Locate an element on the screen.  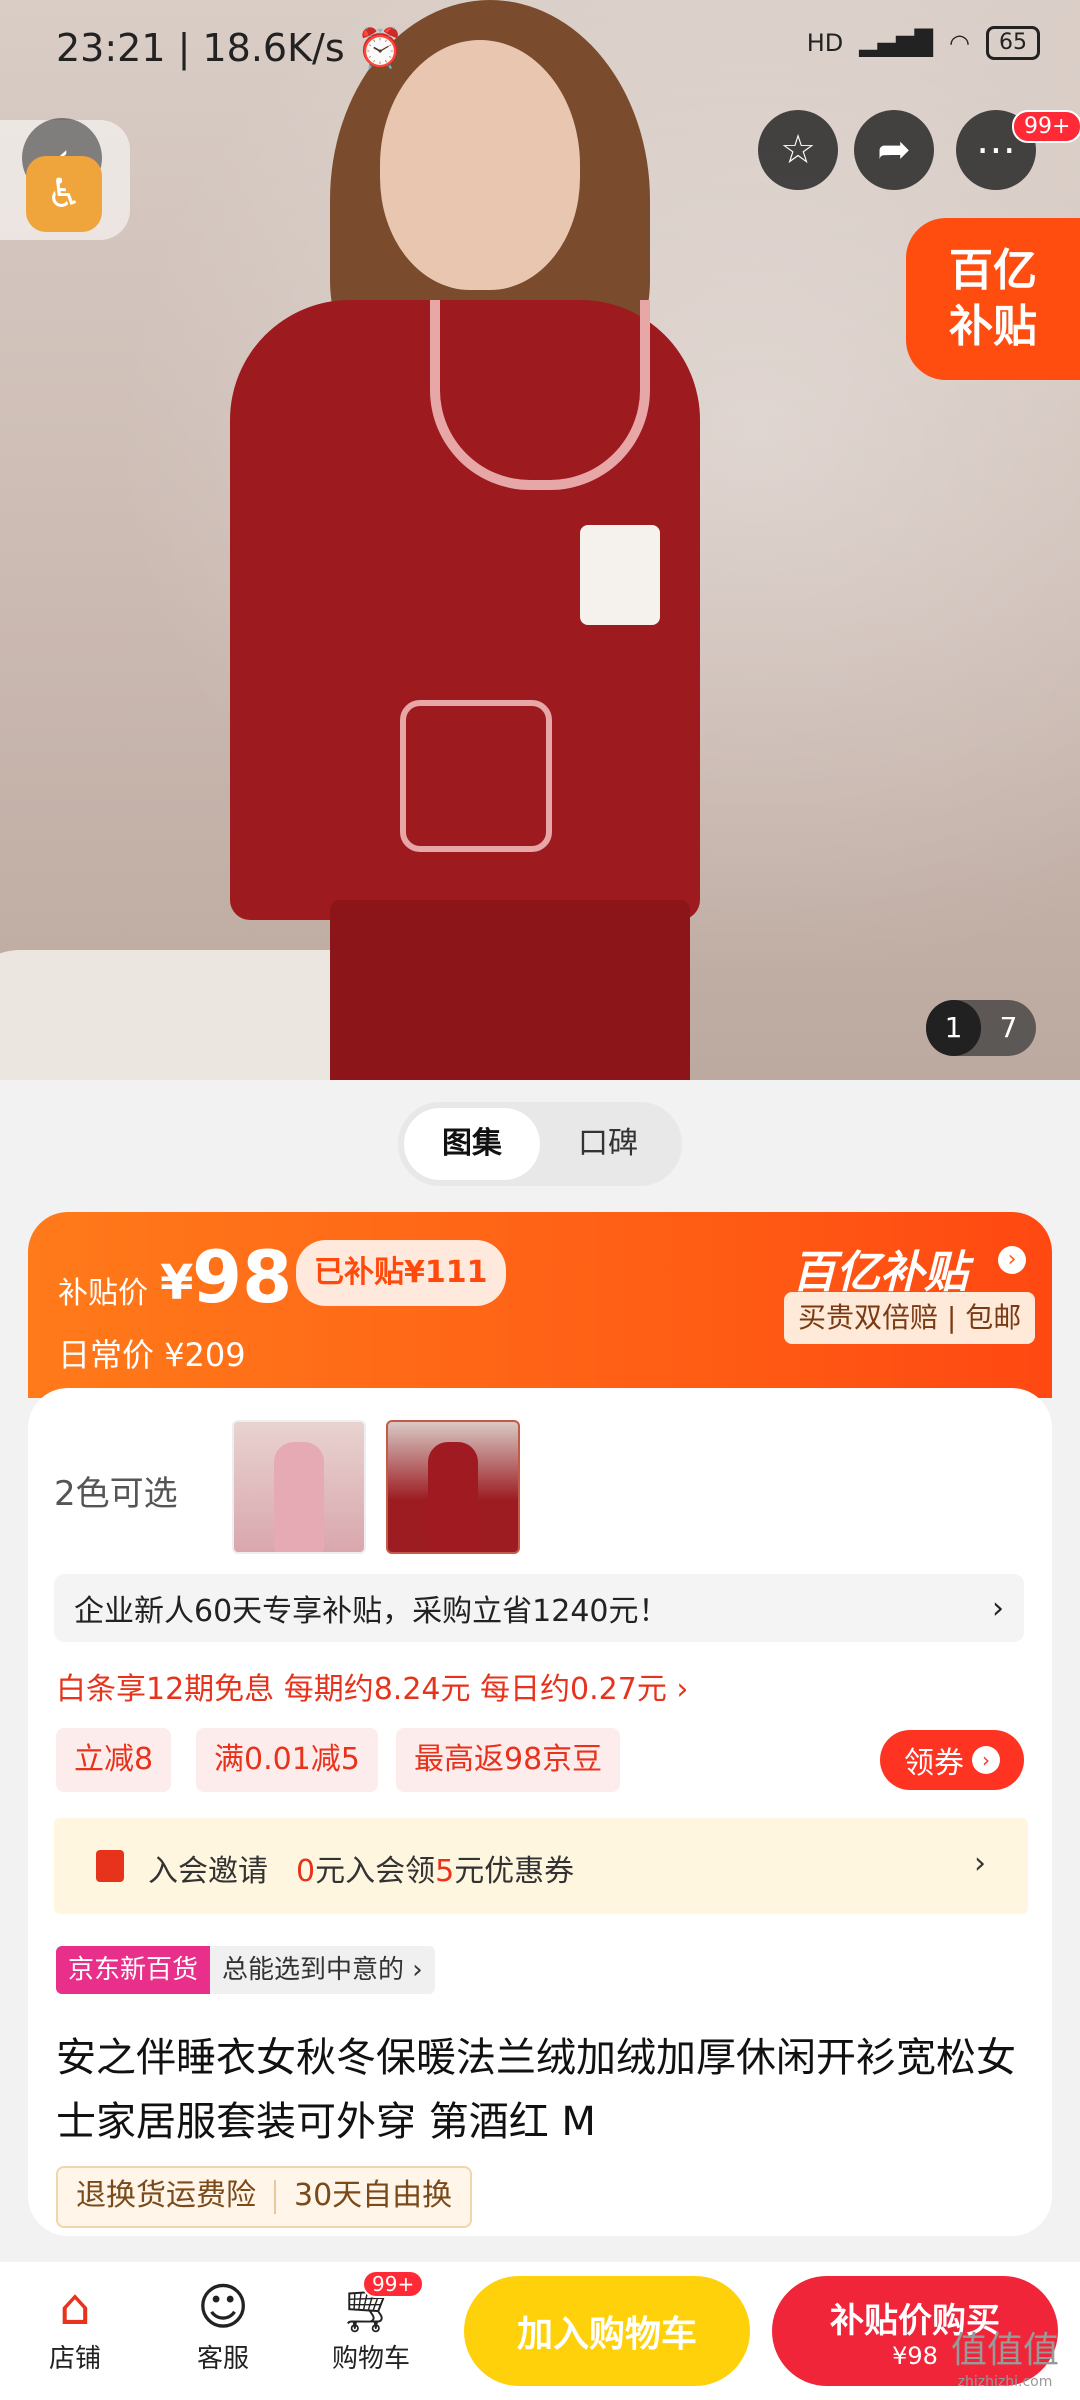
share-icon: ➦ is located at coordinates (894, 150).